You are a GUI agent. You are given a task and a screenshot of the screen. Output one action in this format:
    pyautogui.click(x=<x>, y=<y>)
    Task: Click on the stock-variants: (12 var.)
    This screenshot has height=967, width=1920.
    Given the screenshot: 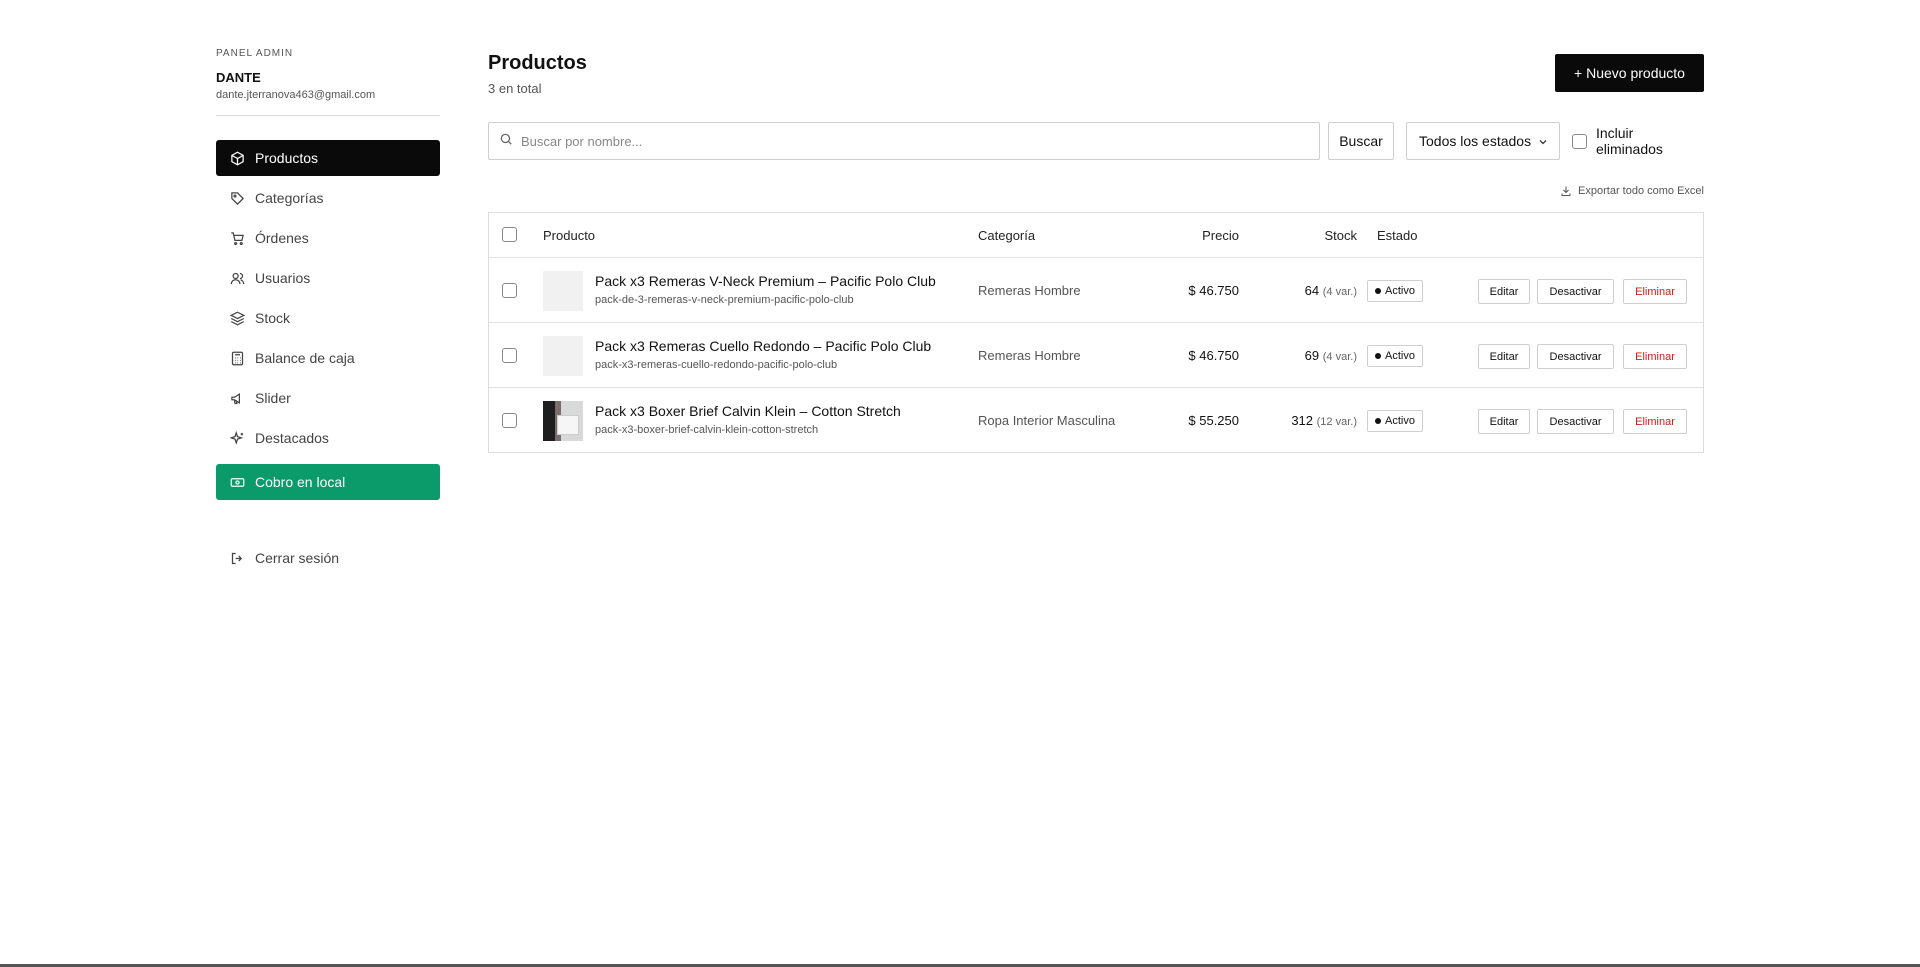 What is the action you would take?
    pyautogui.click(x=1336, y=422)
    